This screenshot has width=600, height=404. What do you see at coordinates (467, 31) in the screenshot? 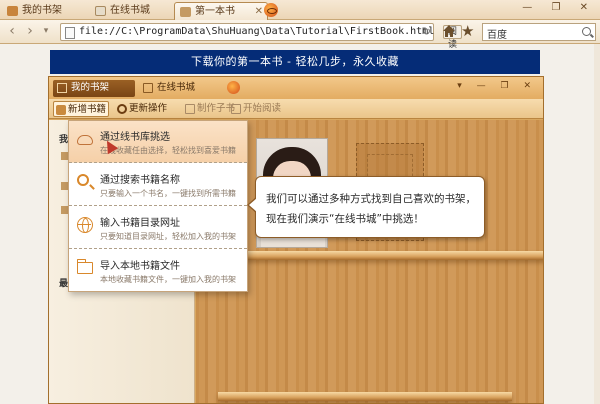
I see `star-icon: ★` at bounding box center [467, 31].